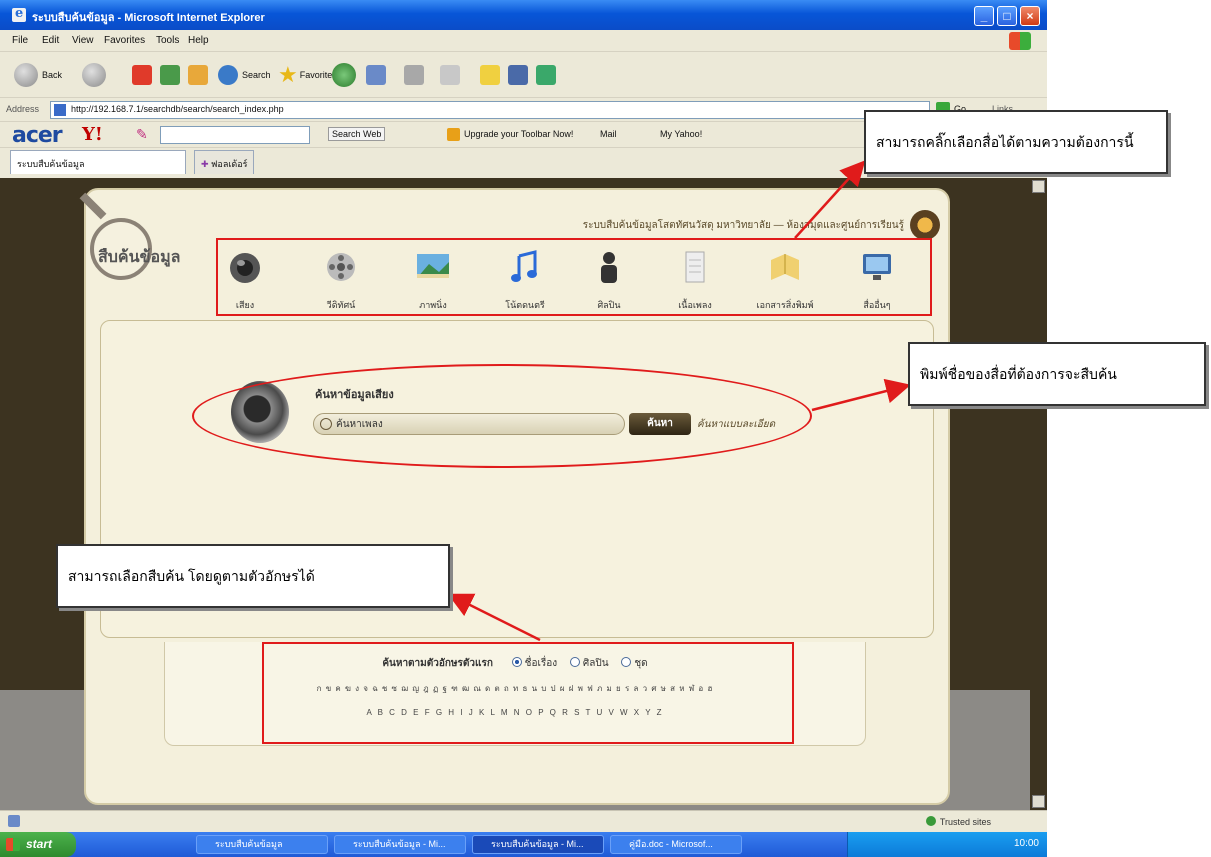 The height and width of the screenshot is (857, 1211). I want to click on stop-icon, so click(142, 75).